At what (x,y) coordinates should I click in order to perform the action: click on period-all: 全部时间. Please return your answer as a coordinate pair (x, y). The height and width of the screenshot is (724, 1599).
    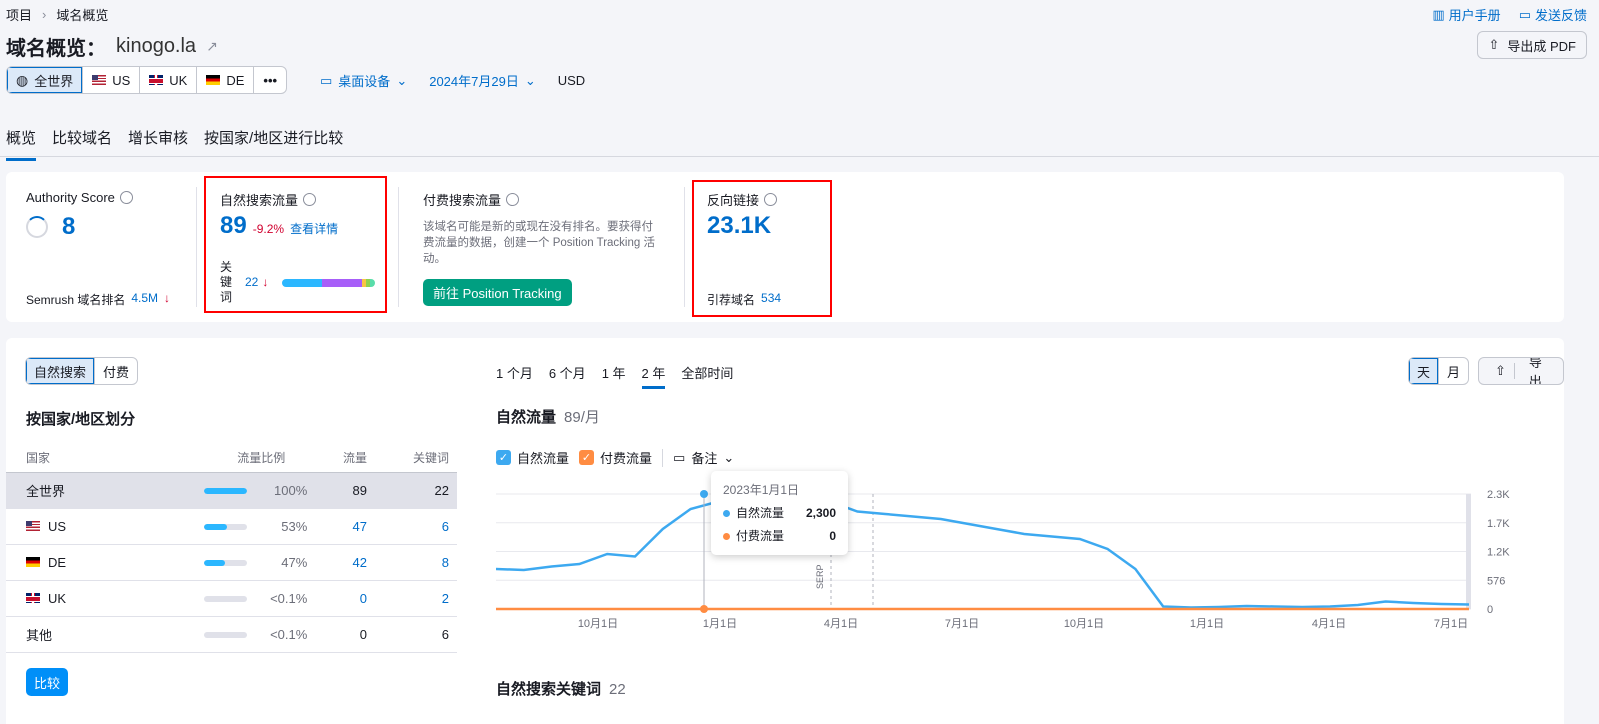
    Looking at the image, I should click on (707, 376).